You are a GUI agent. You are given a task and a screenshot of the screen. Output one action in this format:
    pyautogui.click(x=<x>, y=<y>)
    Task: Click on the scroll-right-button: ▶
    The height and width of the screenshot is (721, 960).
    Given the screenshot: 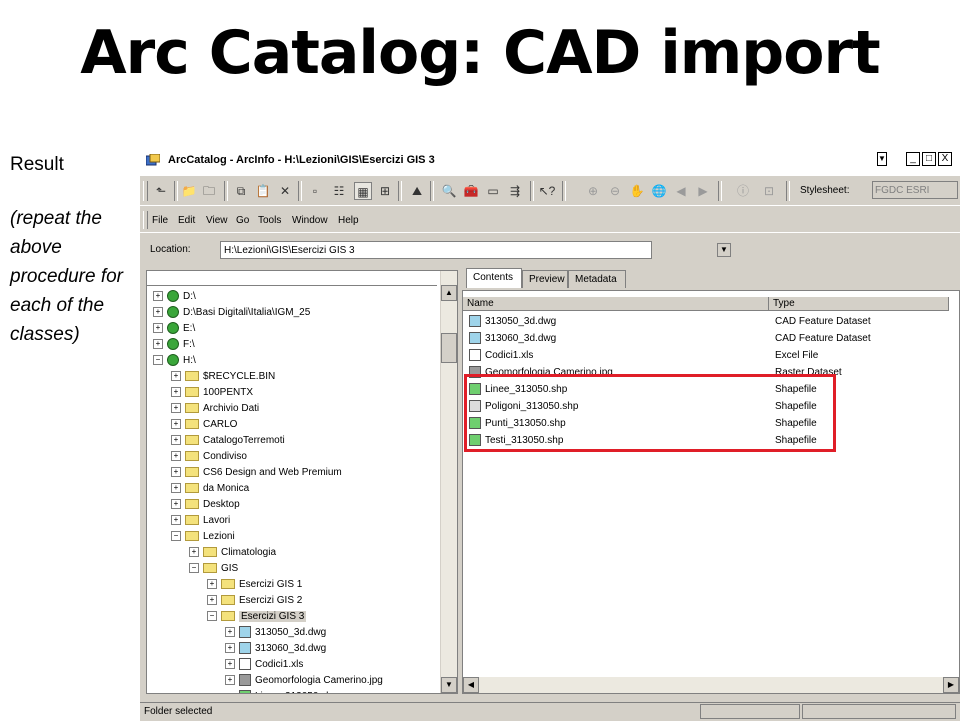 What is the action you would take?
    pyautogui.click(x=951, y=685)
    